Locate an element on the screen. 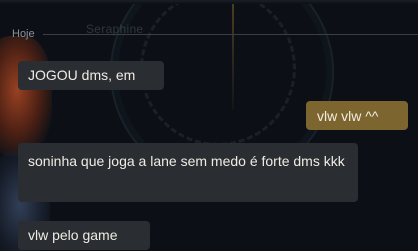 This screenshot has width=418, height=251. top-edge is located at coordinates (209, 2).